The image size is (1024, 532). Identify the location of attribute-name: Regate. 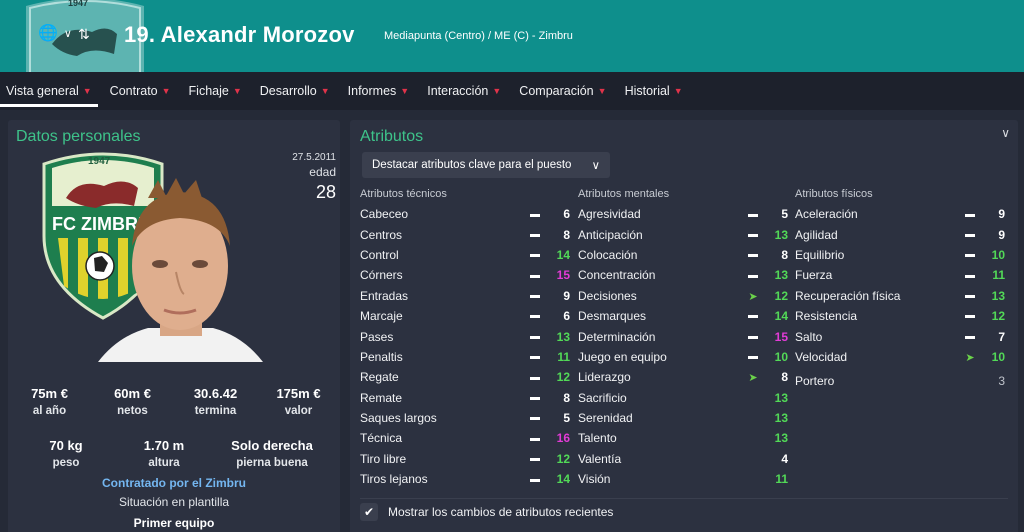
(379, 377).